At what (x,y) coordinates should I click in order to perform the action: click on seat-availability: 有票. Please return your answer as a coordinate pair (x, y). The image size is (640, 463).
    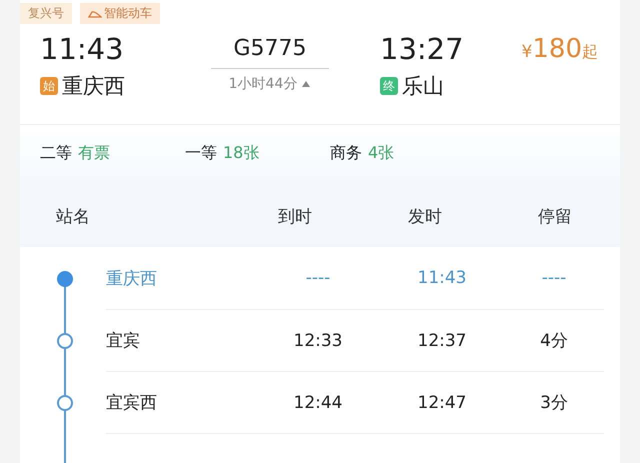
    Looking at the image, I should click on (94, 153).